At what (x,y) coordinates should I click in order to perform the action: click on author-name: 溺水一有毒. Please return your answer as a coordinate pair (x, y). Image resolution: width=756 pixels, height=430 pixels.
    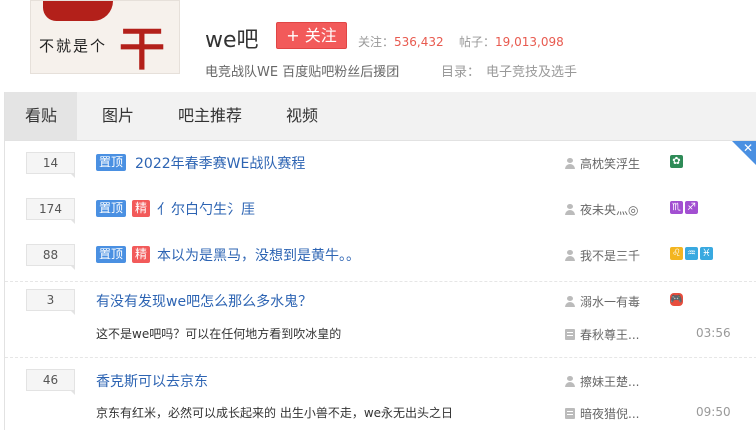
    Looking at the image, I should click on (610, 302).